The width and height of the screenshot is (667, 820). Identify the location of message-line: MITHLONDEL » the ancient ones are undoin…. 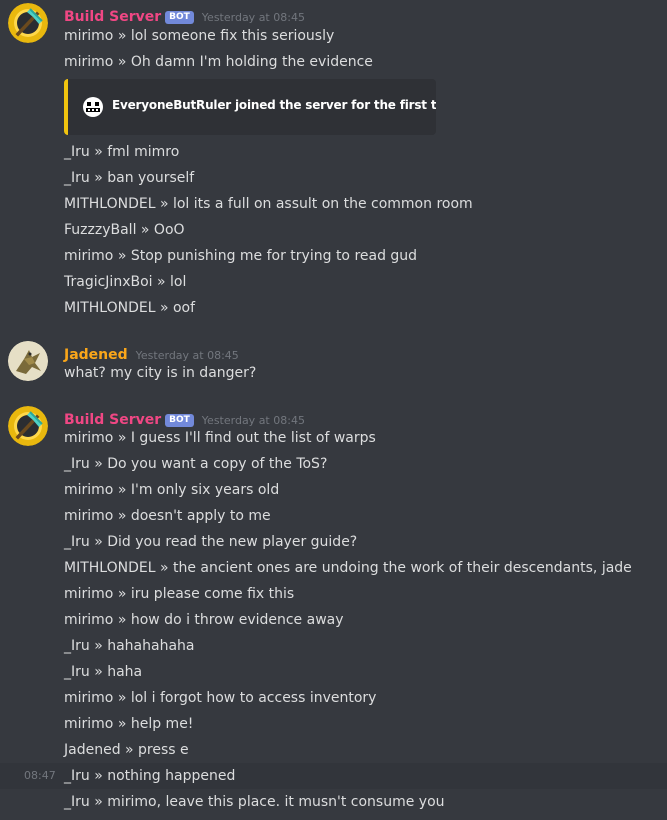
(333, 568).